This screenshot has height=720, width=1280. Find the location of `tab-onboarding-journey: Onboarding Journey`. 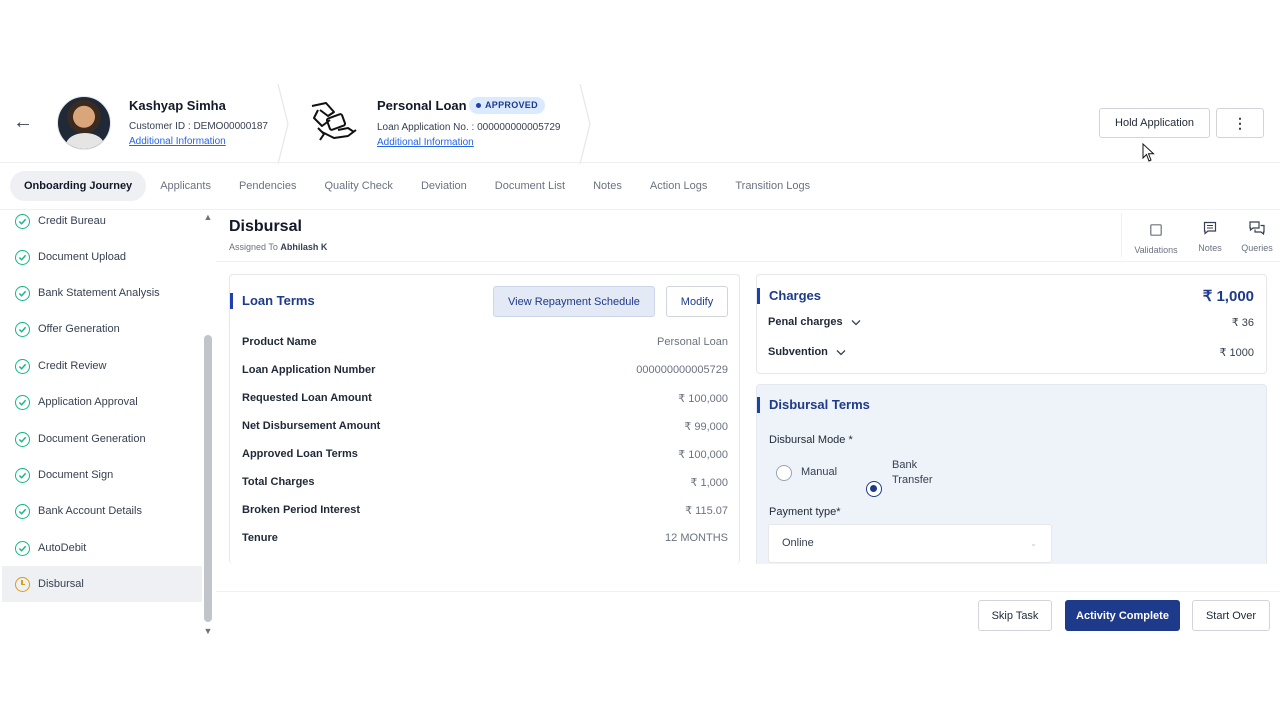

tab-onboarding-journey: Onboarding Journey is located at coordinates (78, 186).